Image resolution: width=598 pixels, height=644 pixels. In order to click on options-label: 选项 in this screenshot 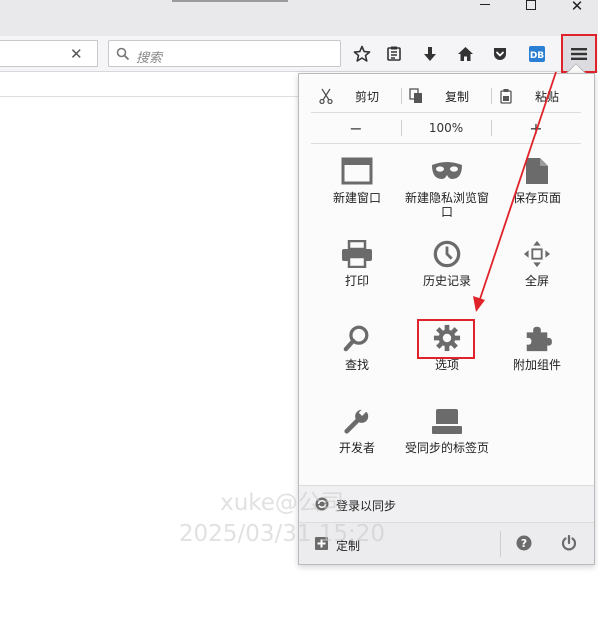, I will do `click(446, 365)`.